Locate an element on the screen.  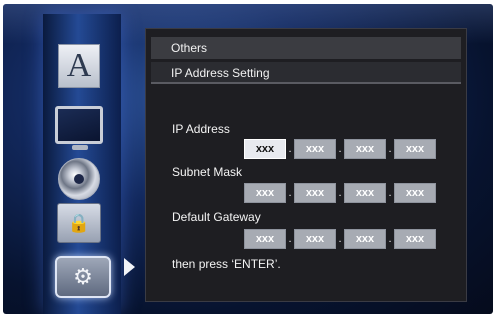
gear-icon: ⚙ is located at coordinates (83, 277).